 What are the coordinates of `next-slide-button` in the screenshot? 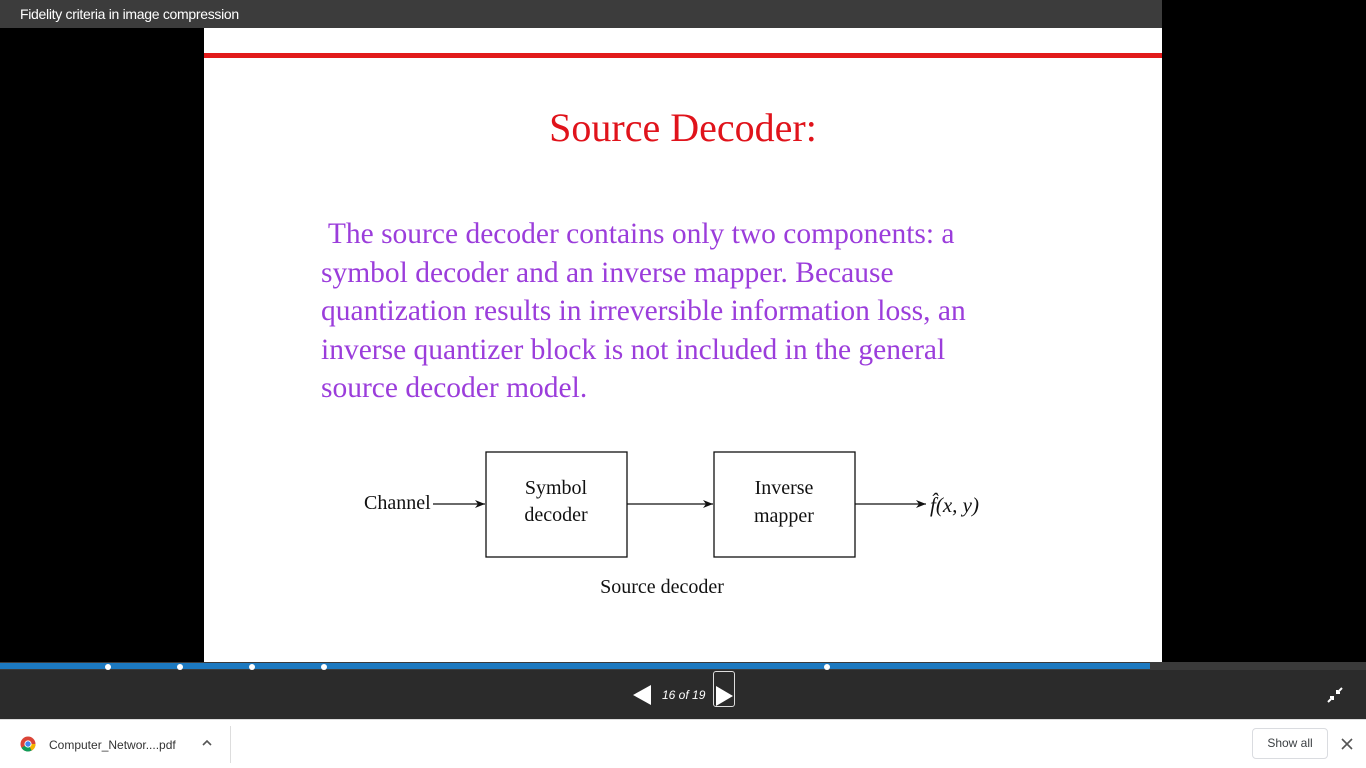 It's located at (724, 689).